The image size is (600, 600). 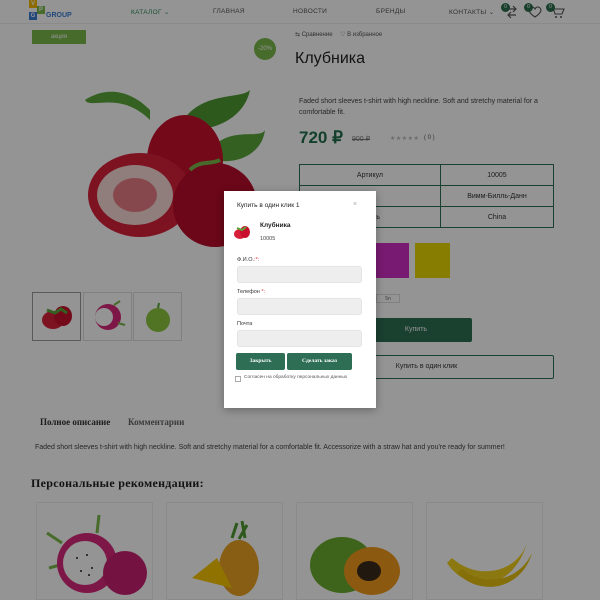 I want to click on modal-product-name: Клубника, so click(x=275, y=225).